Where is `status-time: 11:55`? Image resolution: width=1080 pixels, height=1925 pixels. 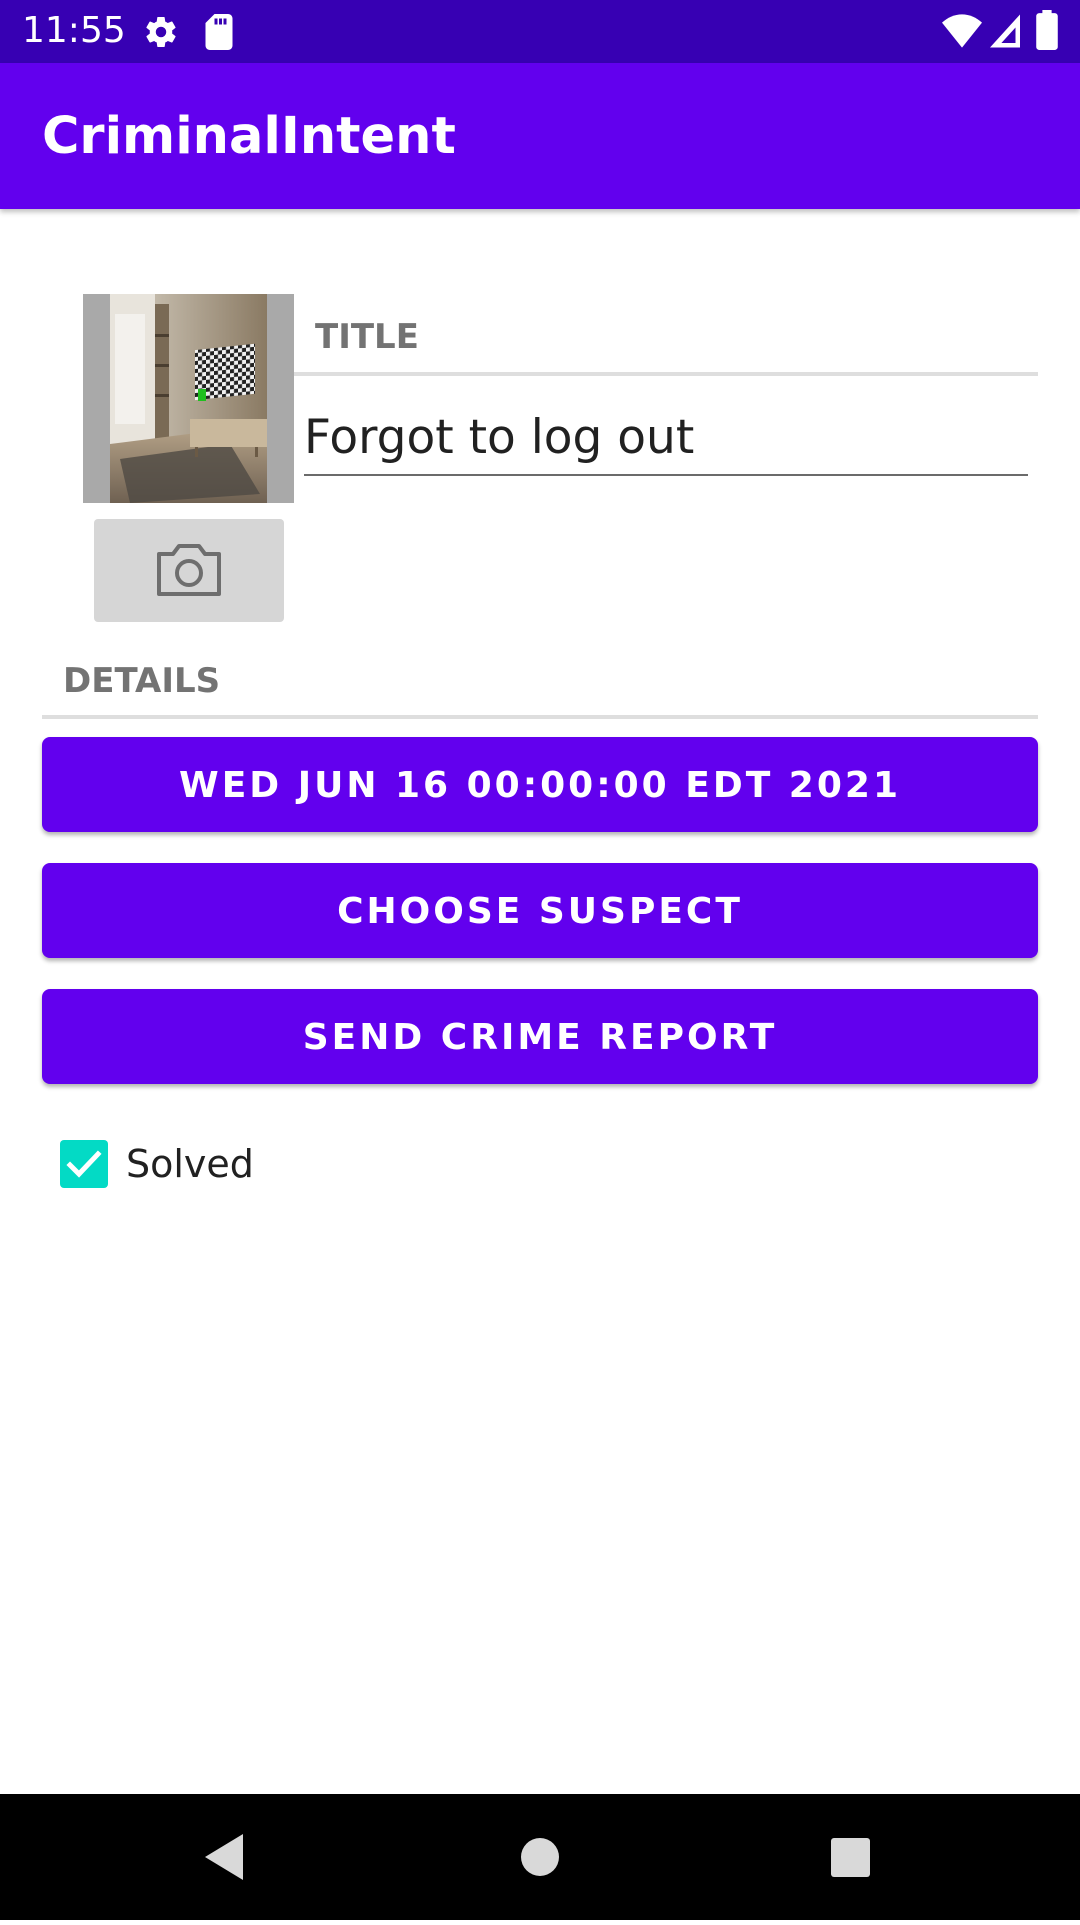
status-time: 11:55 is located at coordinates (74, 30).